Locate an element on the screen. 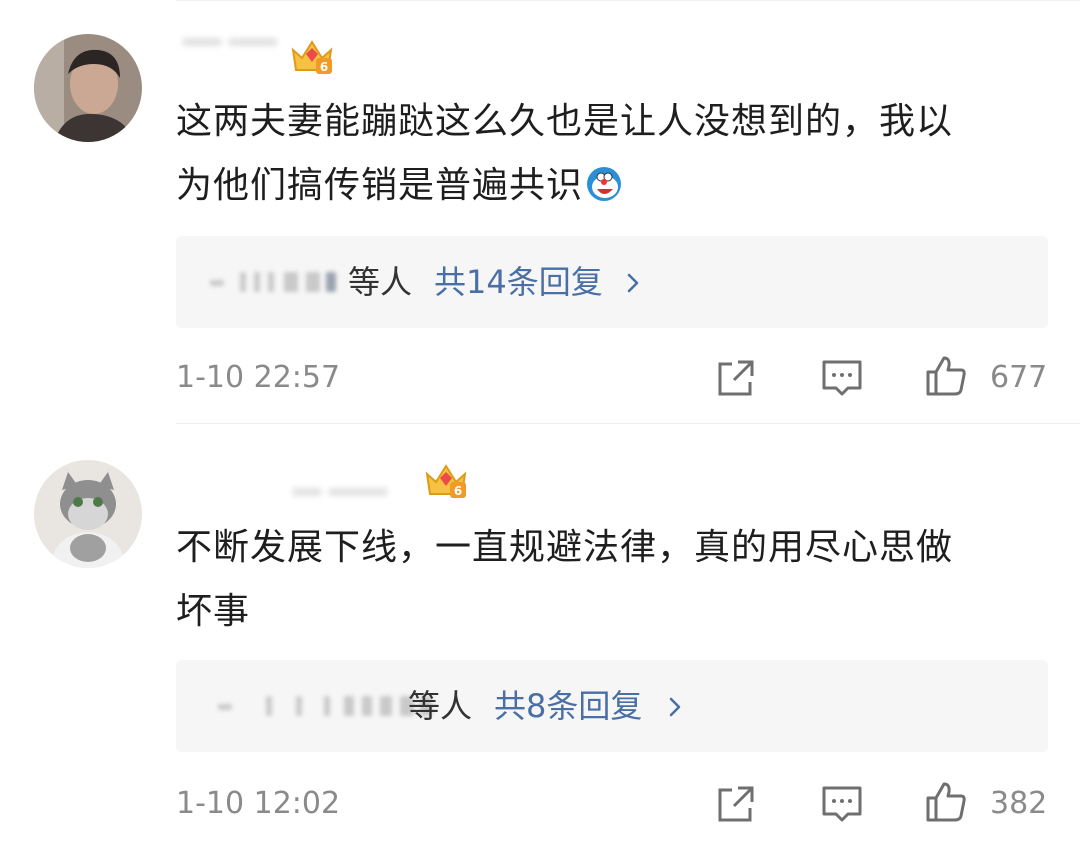 This screenshot has width=1080, height=848. comment-text: 不断发展下线，一直规避法律，真的用尽心思做 坏事 is located at coordinates (611, 580).